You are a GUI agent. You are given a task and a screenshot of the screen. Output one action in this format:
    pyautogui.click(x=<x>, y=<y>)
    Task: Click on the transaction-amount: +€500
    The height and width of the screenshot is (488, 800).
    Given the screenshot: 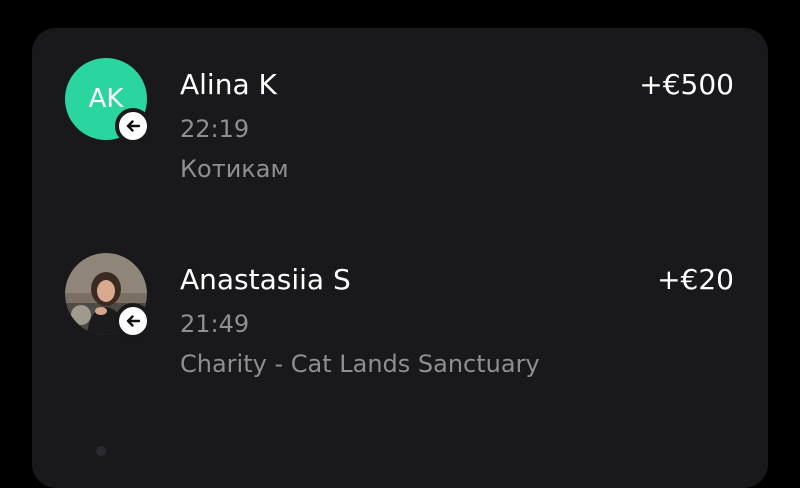 What is the action you would take?
    pyautogui.click(x=686, y=84)
    